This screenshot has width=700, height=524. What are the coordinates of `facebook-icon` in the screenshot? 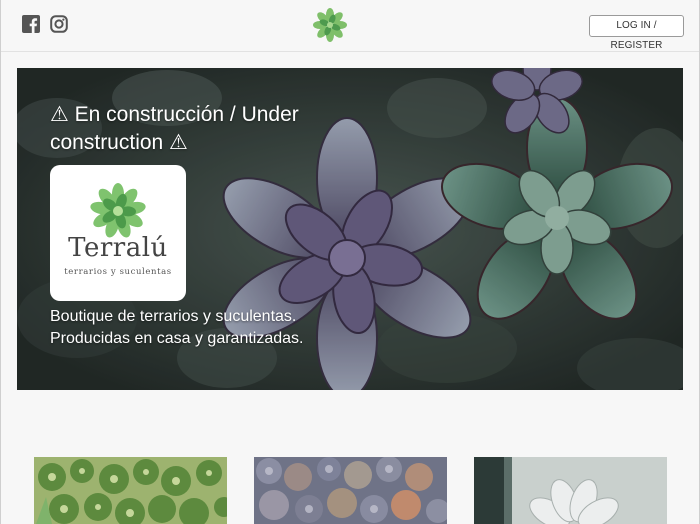 It's located at (31, 24).